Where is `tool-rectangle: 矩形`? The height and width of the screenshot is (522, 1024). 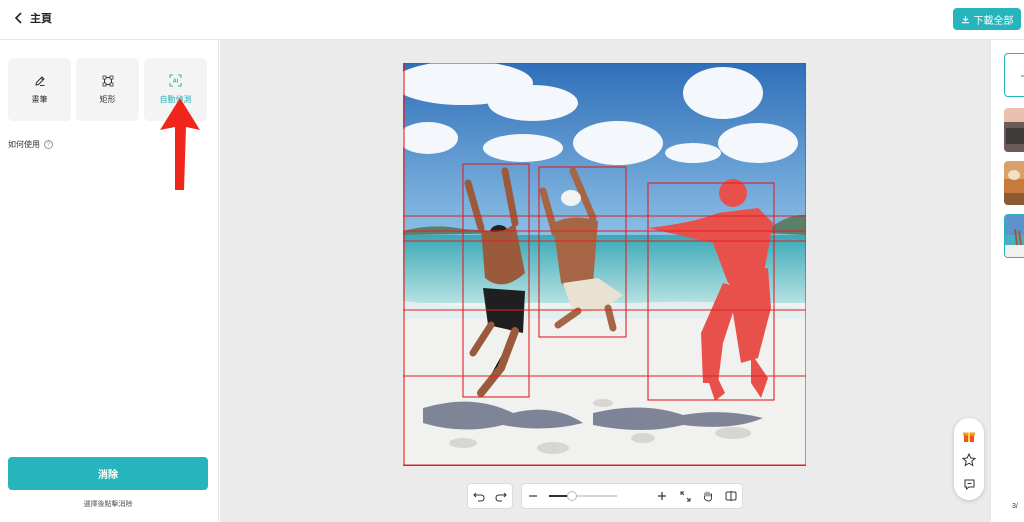
tool-rectangle: 矩形 is located at coordinates (107, 89).